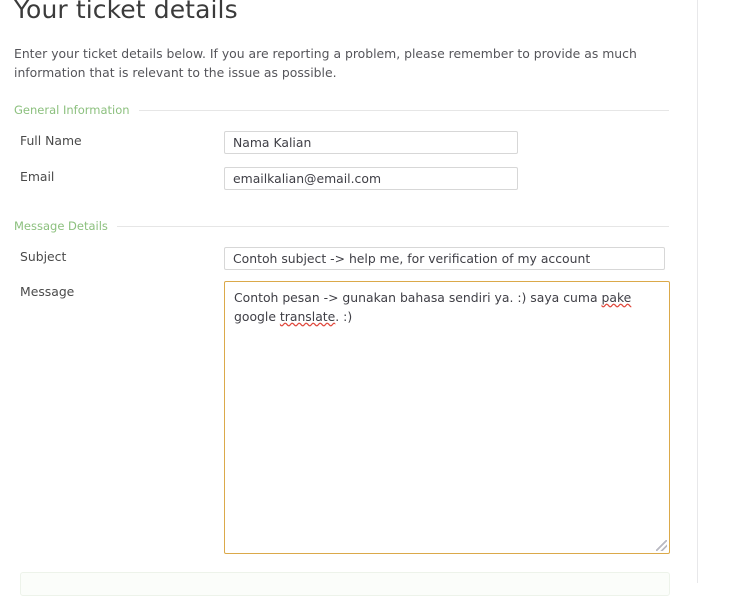  What do you see at coordinates (444, 258) in the screenshot?
I see `subject-input` at bounding box center [444, 258].